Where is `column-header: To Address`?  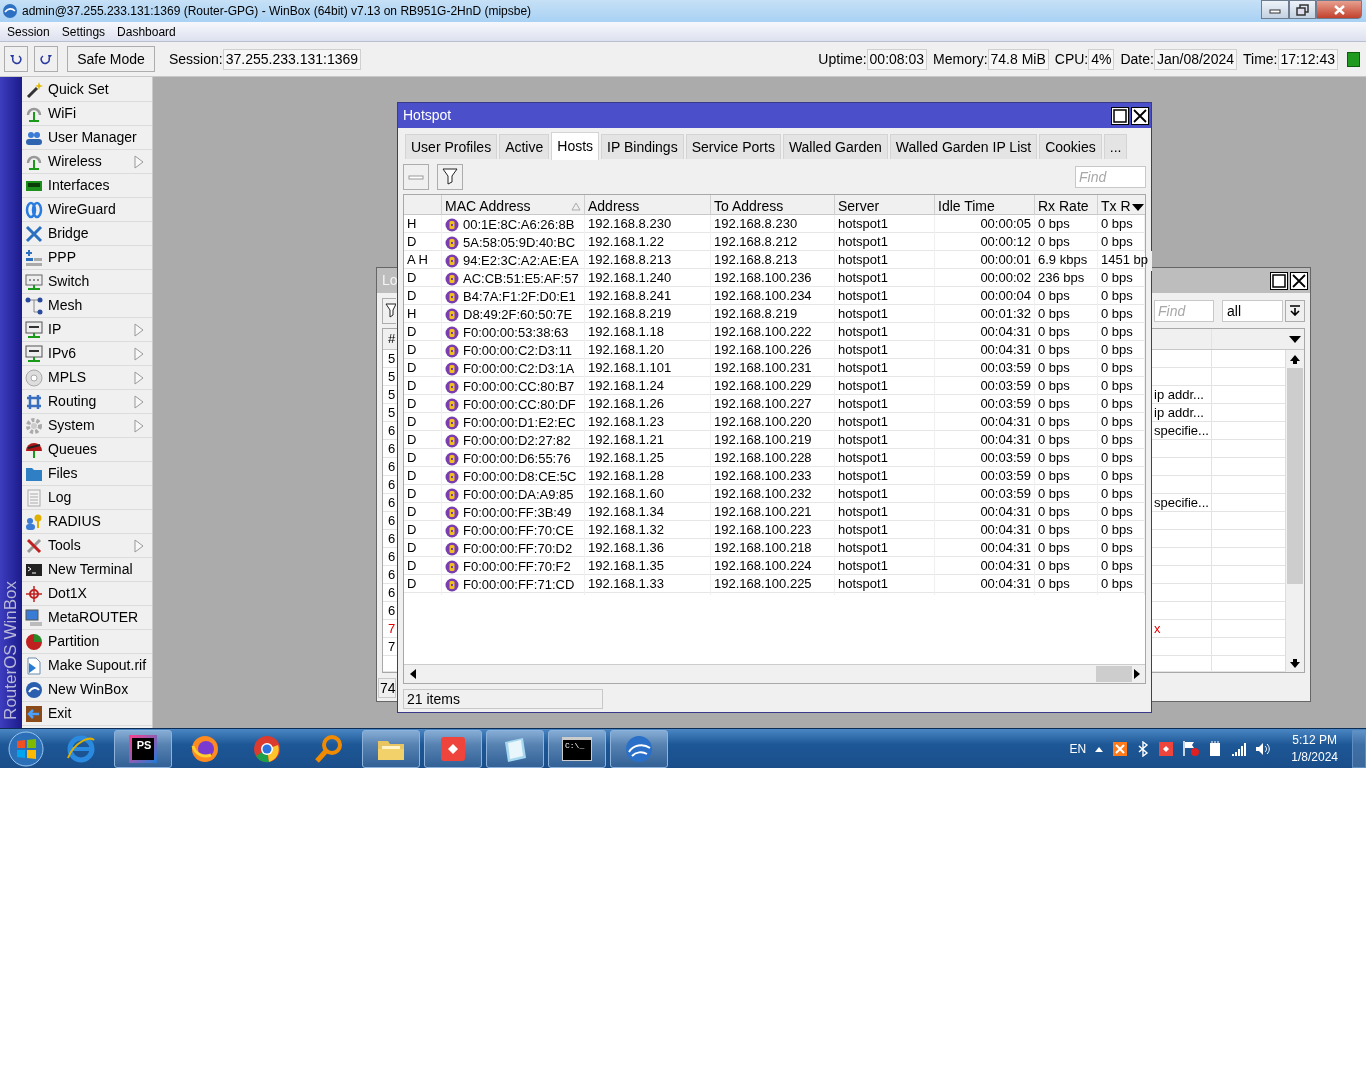 column-header: To Address is located at coordinates (749, 206).